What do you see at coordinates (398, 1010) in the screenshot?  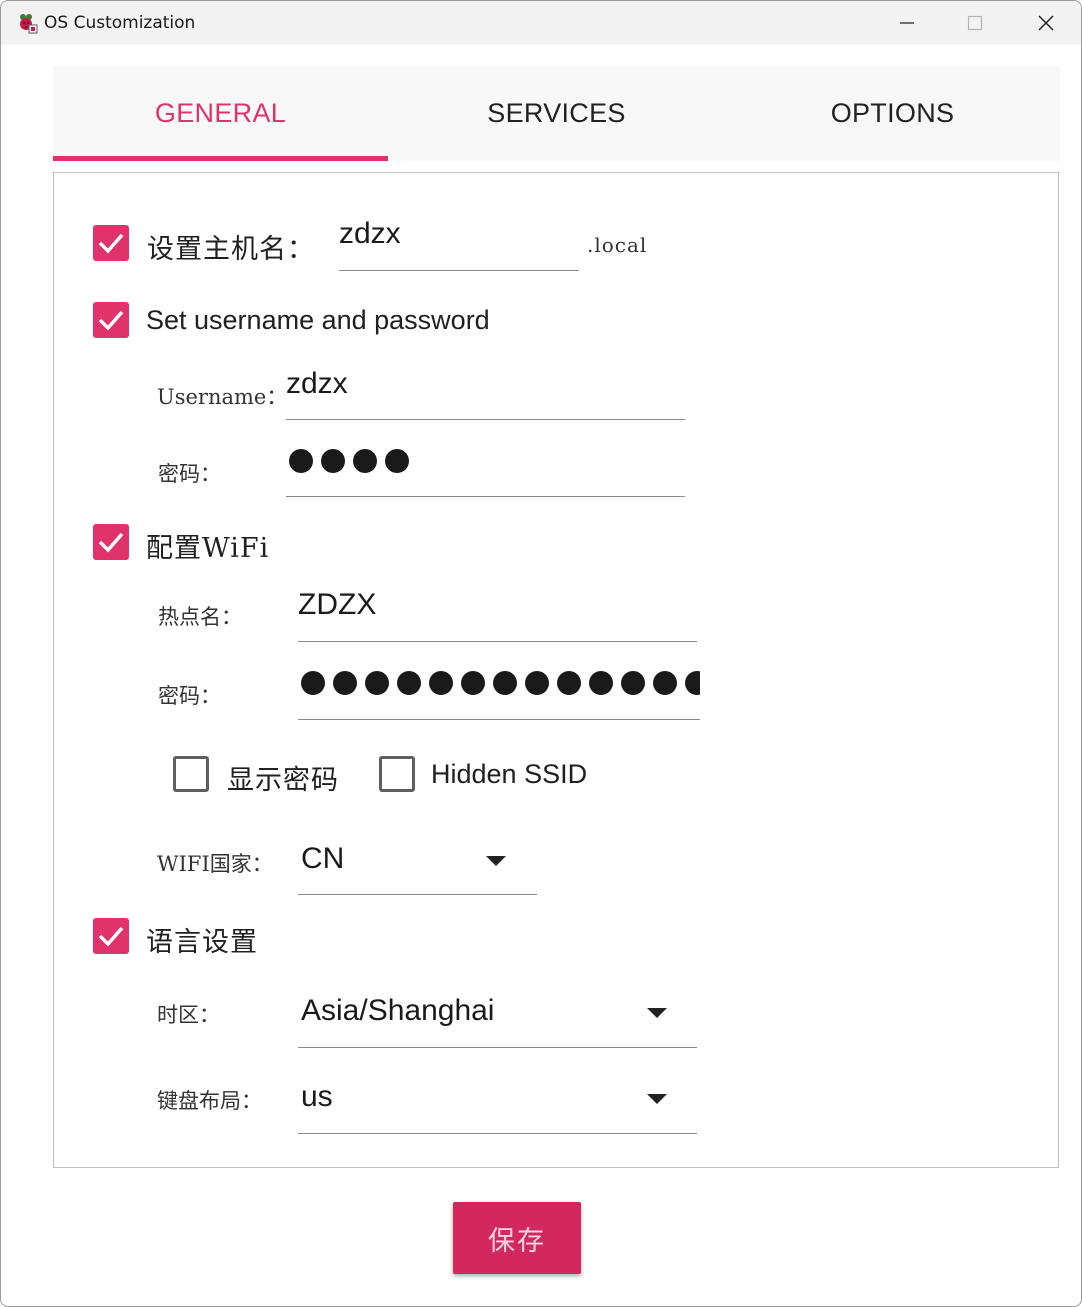 I see `timezone-value: Asia/Shanghai` at bounding box center [398, 1010].